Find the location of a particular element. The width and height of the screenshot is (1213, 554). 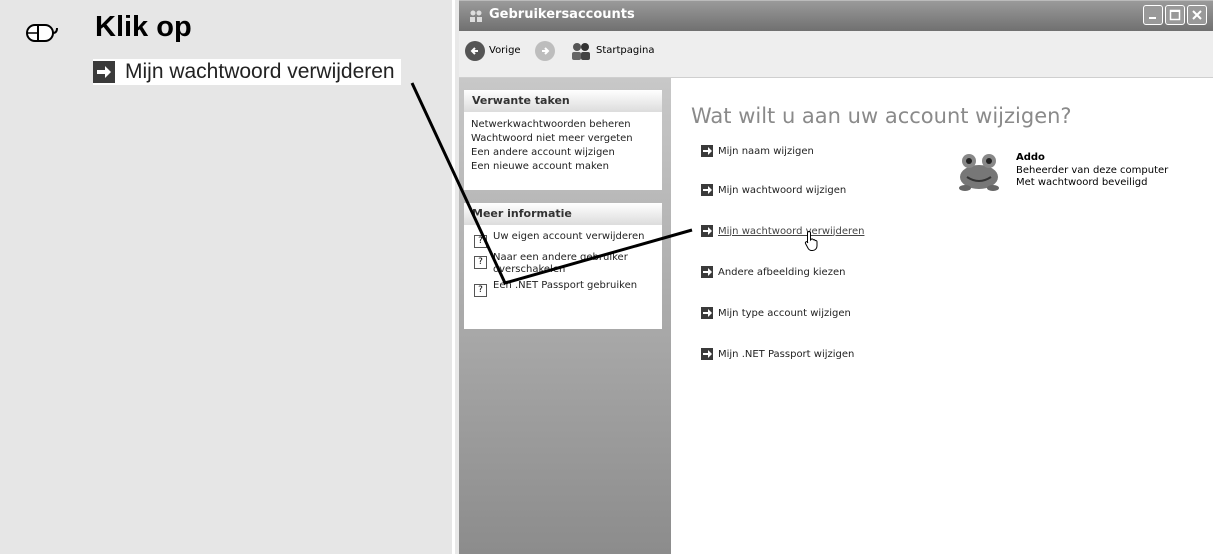

minimize-button is located at coordinates (1153, 15).